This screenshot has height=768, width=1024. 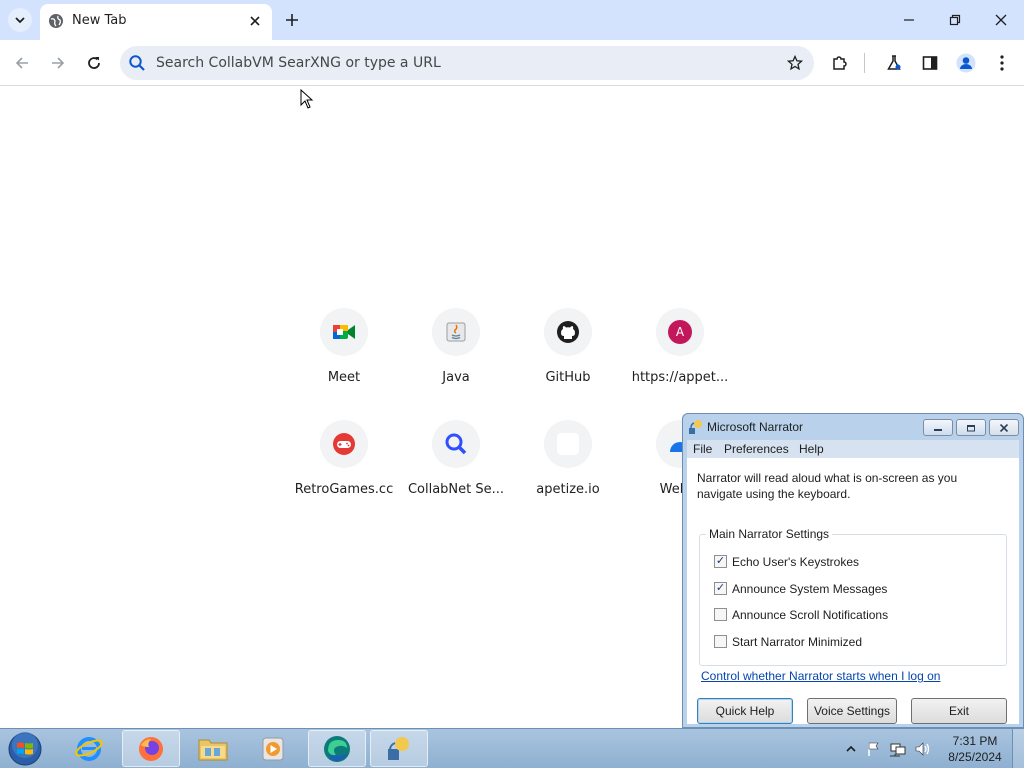 I want to click on new-tab-button, so click(x=292, y=20).